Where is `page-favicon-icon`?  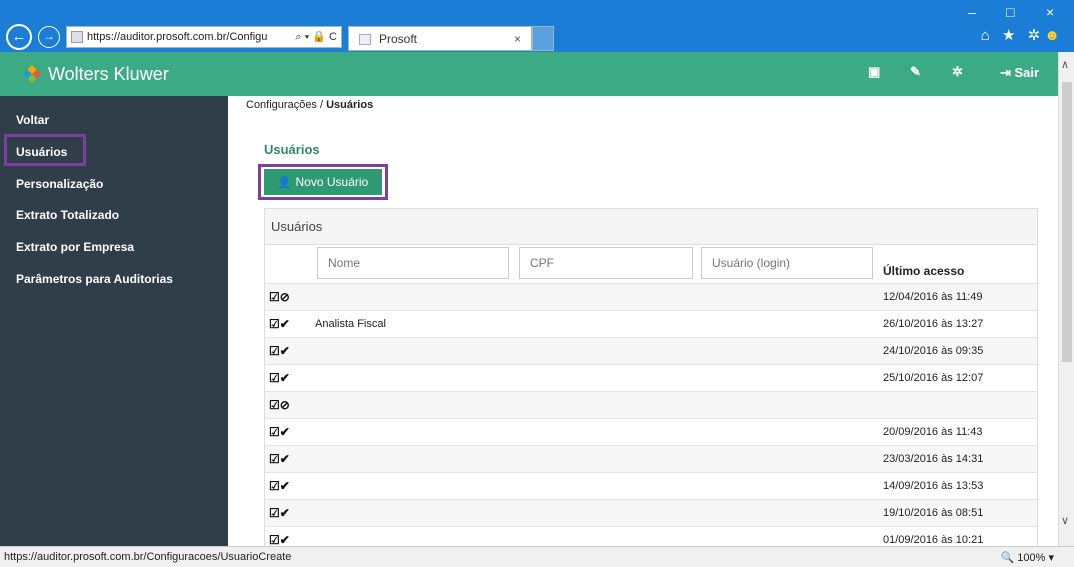
page-favicon-icon is located at coordinates (77, 37).